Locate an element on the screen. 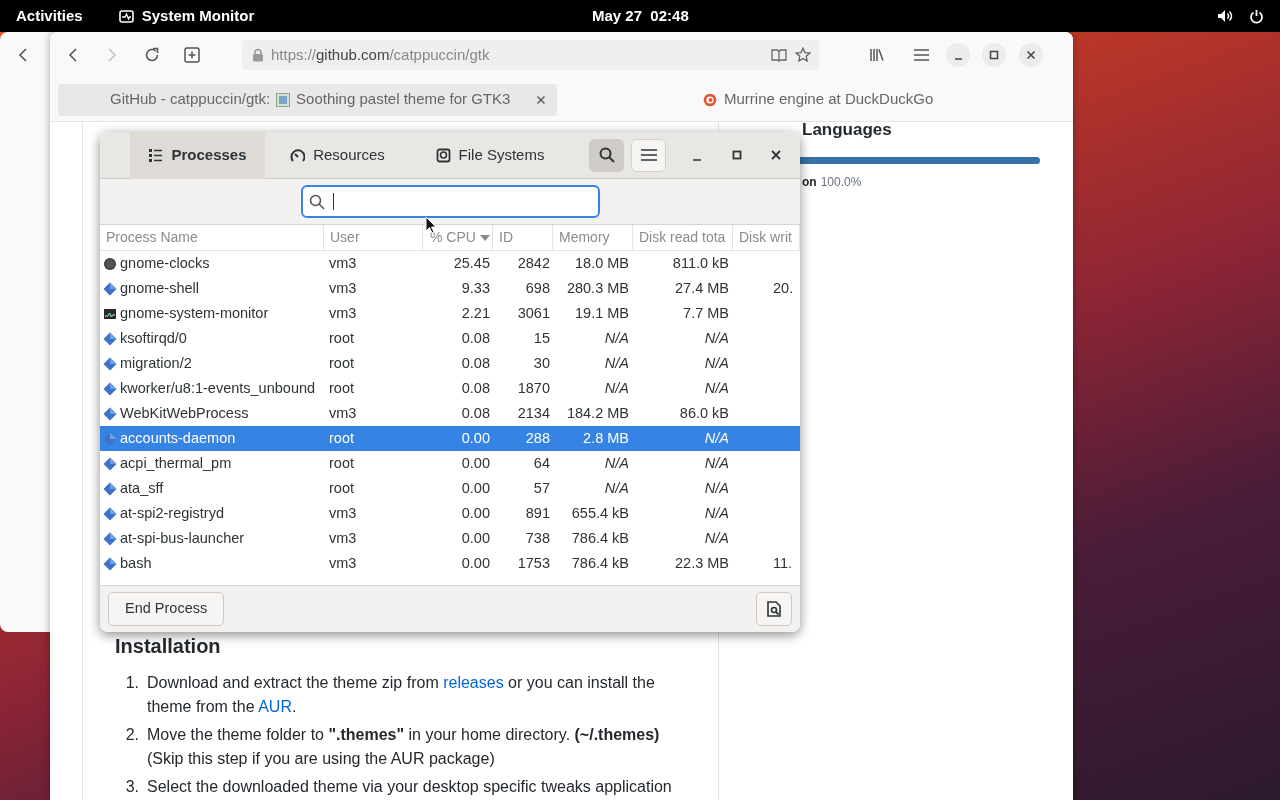 The height and width of the screenshot is (800, 1280). table-cell-text: 18.0 MB is located at coordinates (602, 263).